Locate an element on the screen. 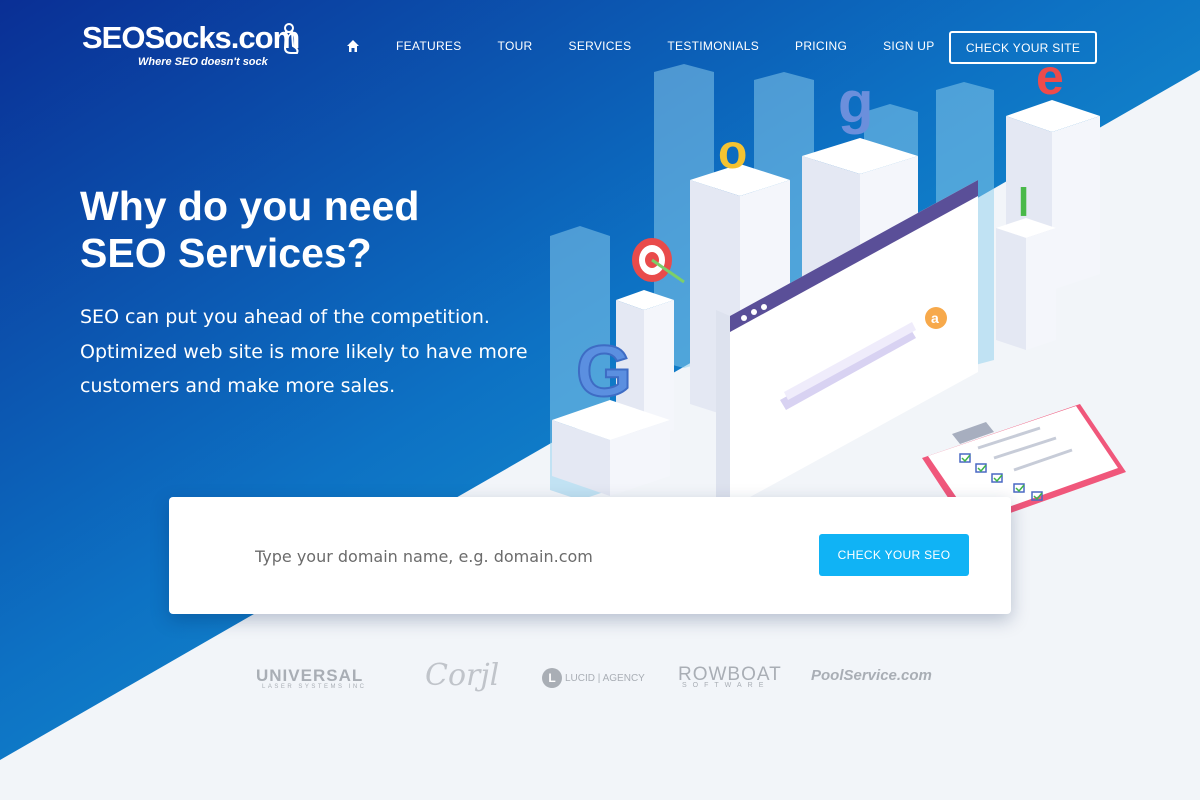 The height and width of the screenshot is (800, 1200). check-your-site-button: CHECK YOUR SITE is located at coordinates (1023, 47).